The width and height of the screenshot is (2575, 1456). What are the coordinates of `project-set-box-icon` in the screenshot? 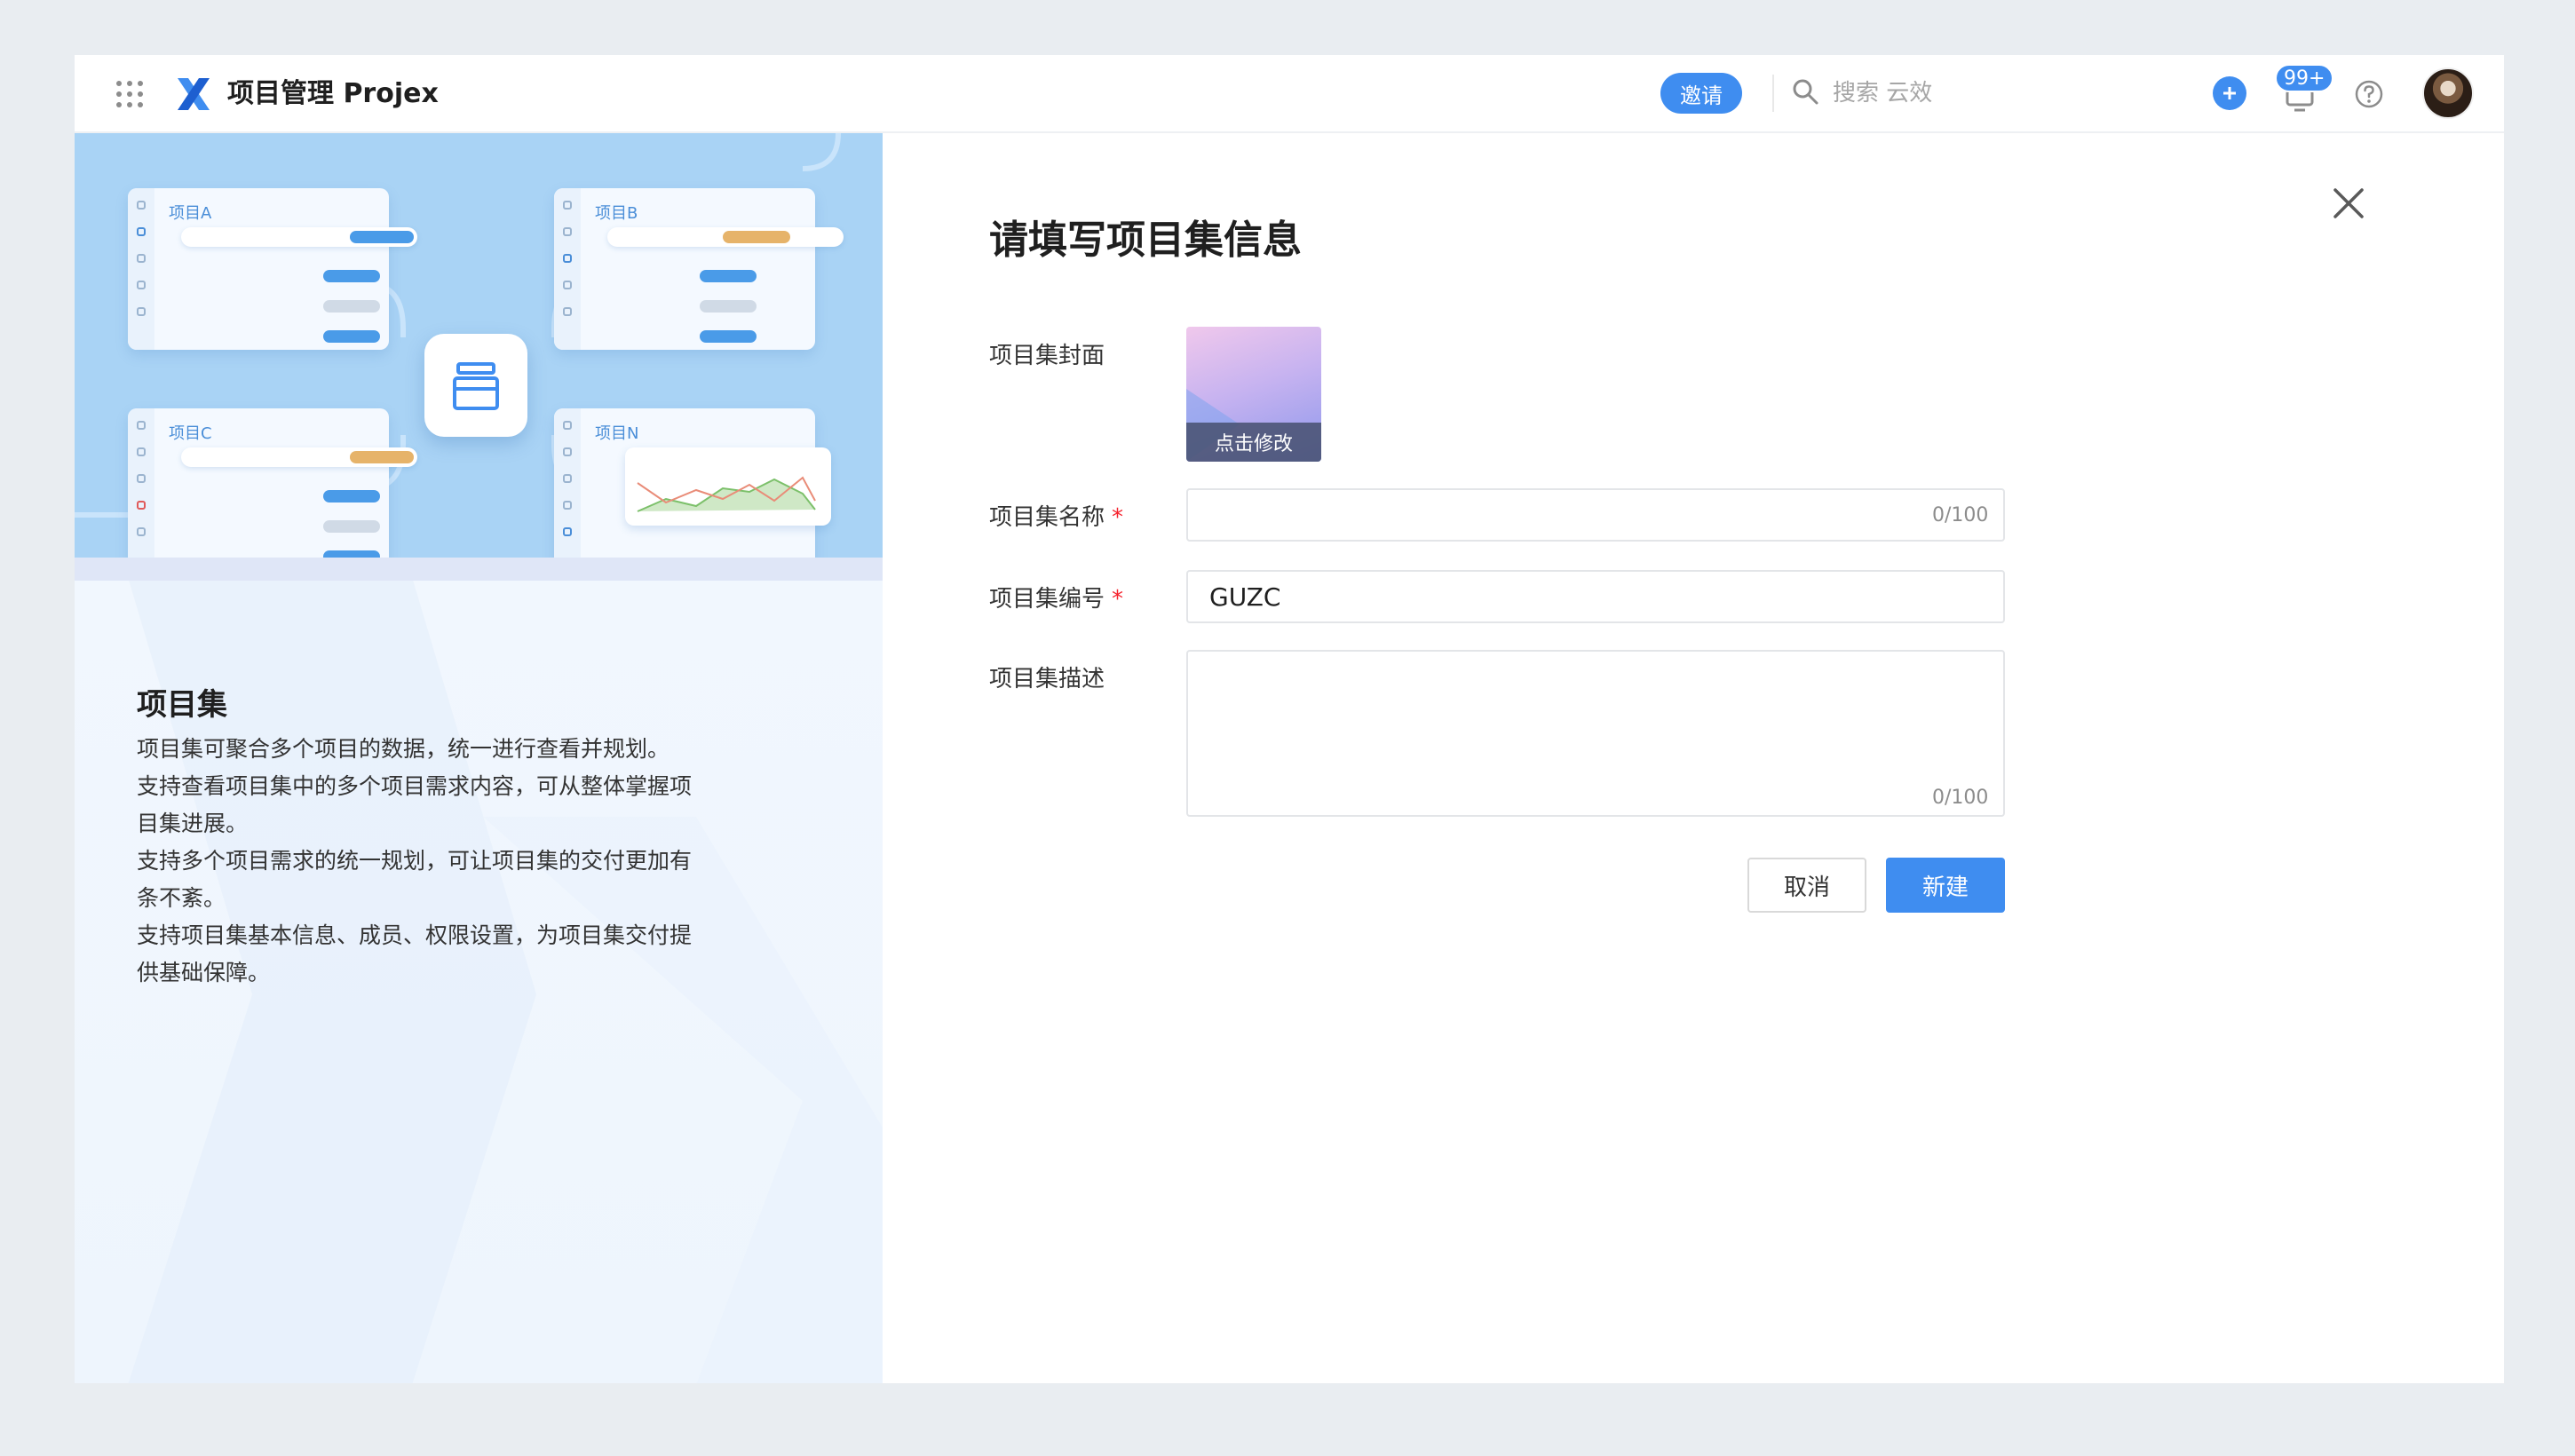 It's located at (476, 385).